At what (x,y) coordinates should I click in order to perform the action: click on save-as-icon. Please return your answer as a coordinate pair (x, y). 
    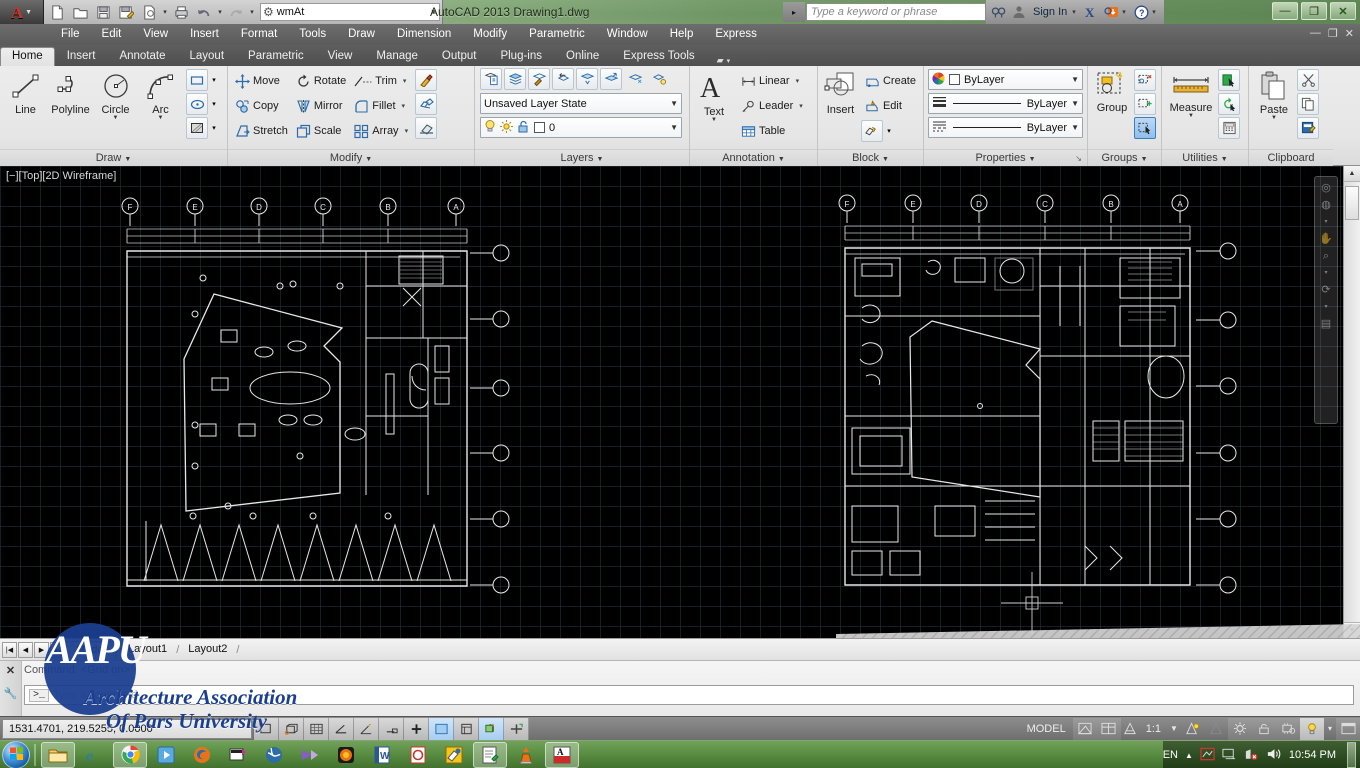
    Looking at the image, I should click on (126, 12).